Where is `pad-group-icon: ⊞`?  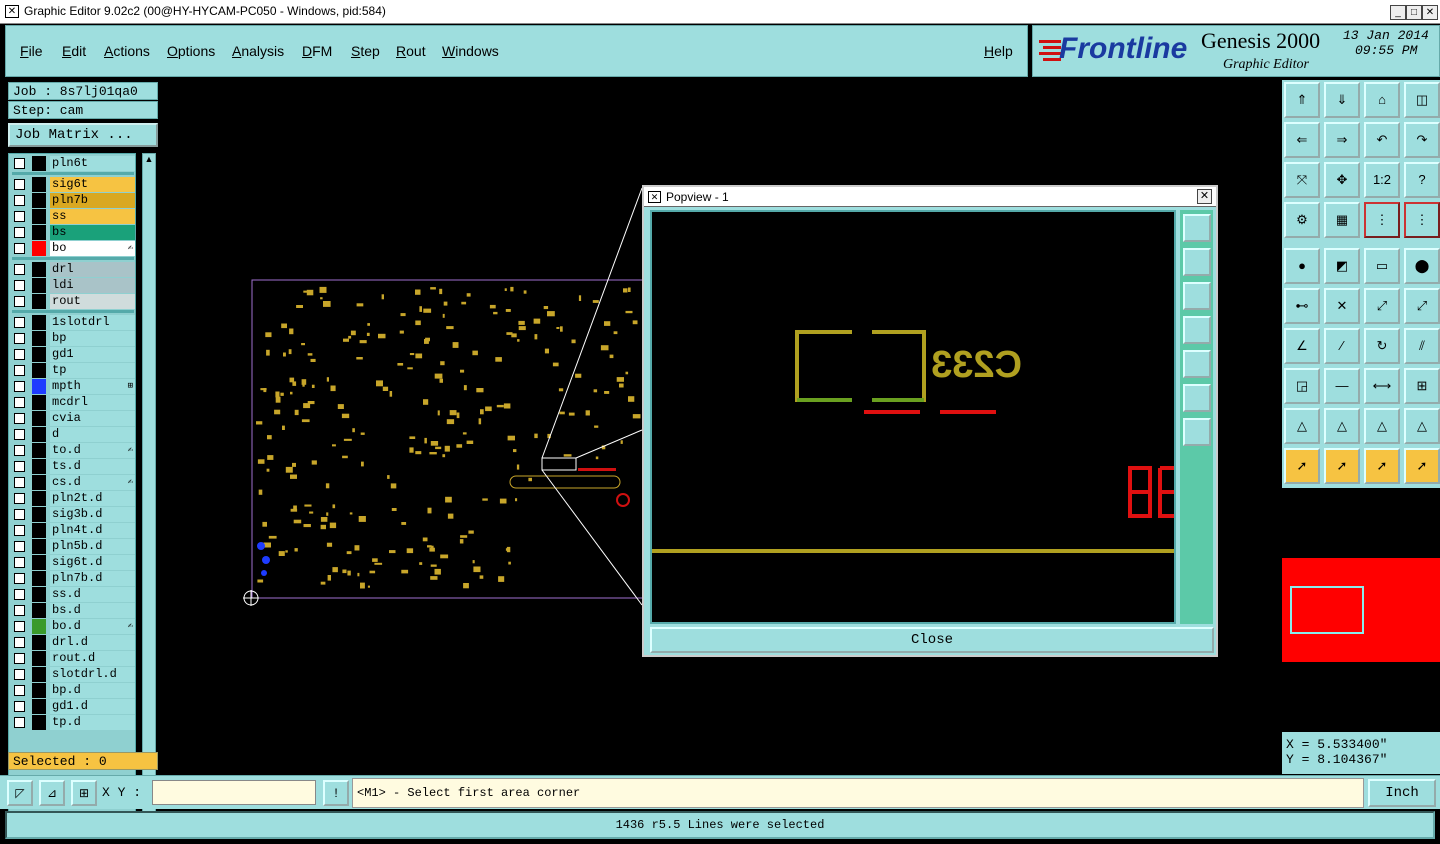
pad-group-icon: ⊞ is located at coordinates (1422, 386).